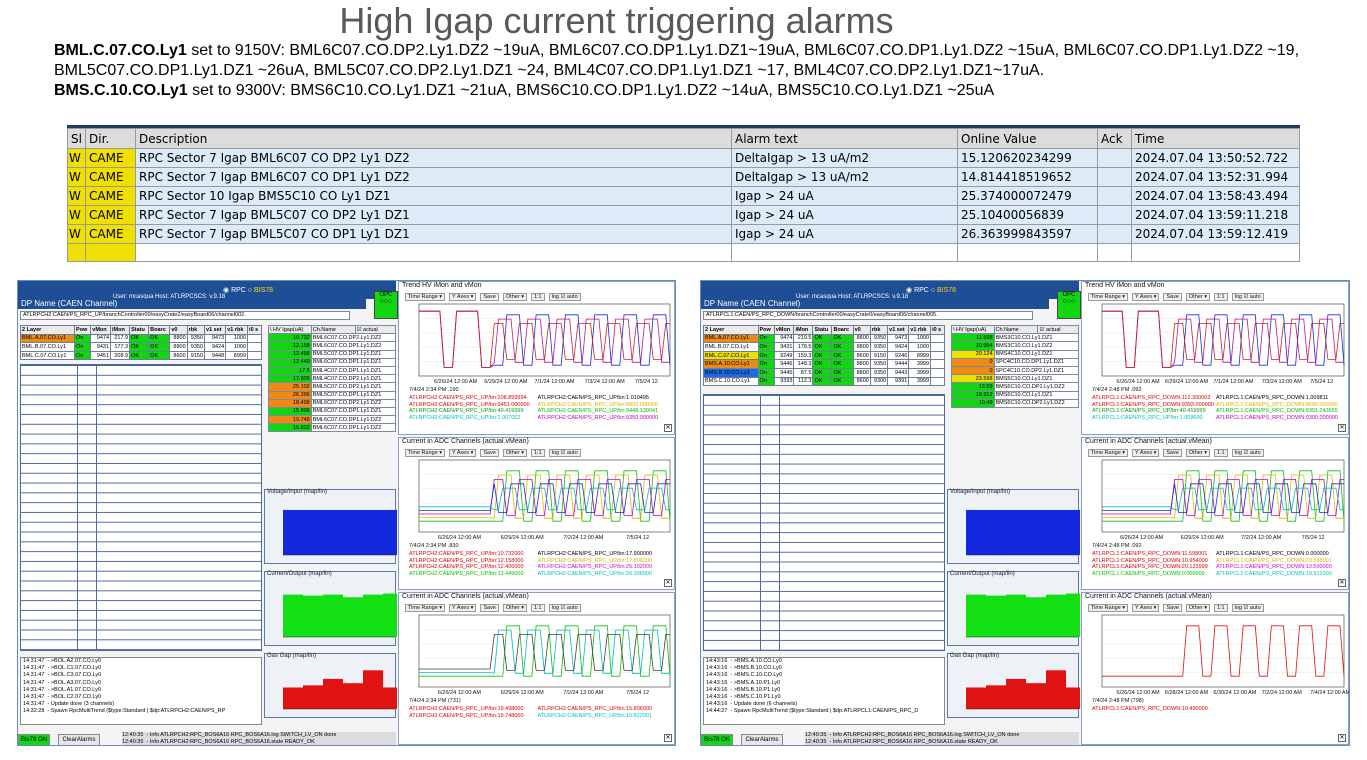  I want to click on bis78-button: BIs78 ON, so click(34, 739).